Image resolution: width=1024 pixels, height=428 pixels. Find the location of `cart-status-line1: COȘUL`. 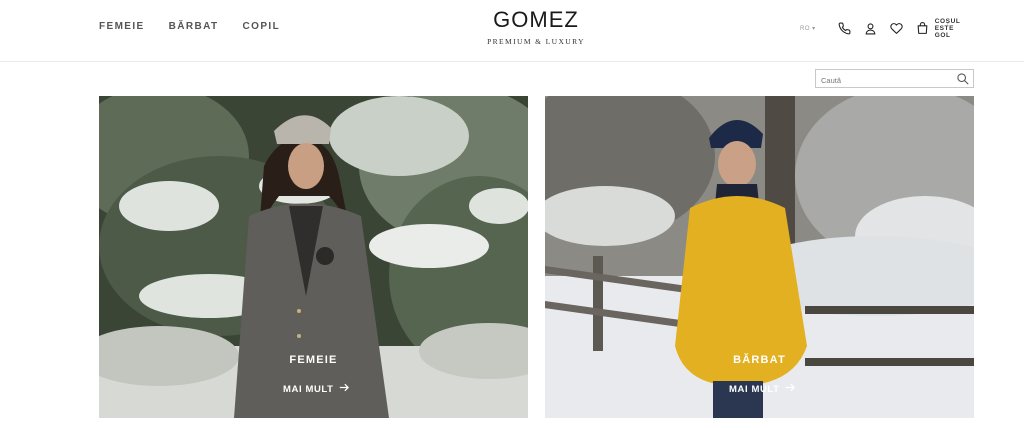

cart-status-line1: COȘUL is located at coordinates (947, 21).